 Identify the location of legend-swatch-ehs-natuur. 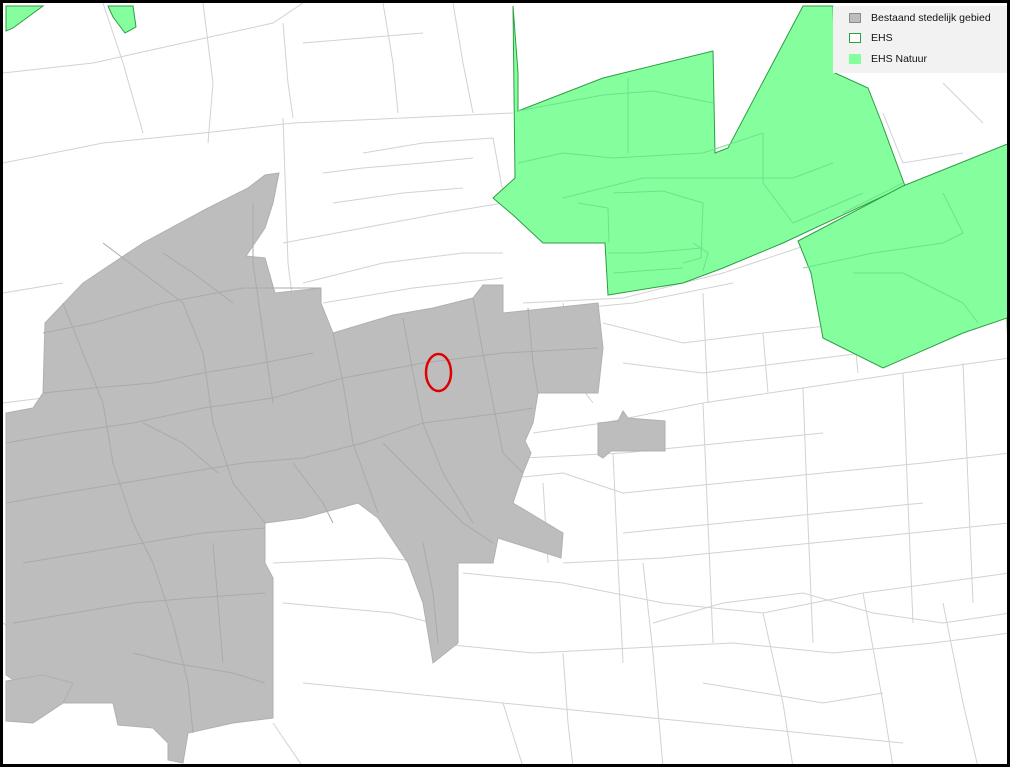
(855, 59).